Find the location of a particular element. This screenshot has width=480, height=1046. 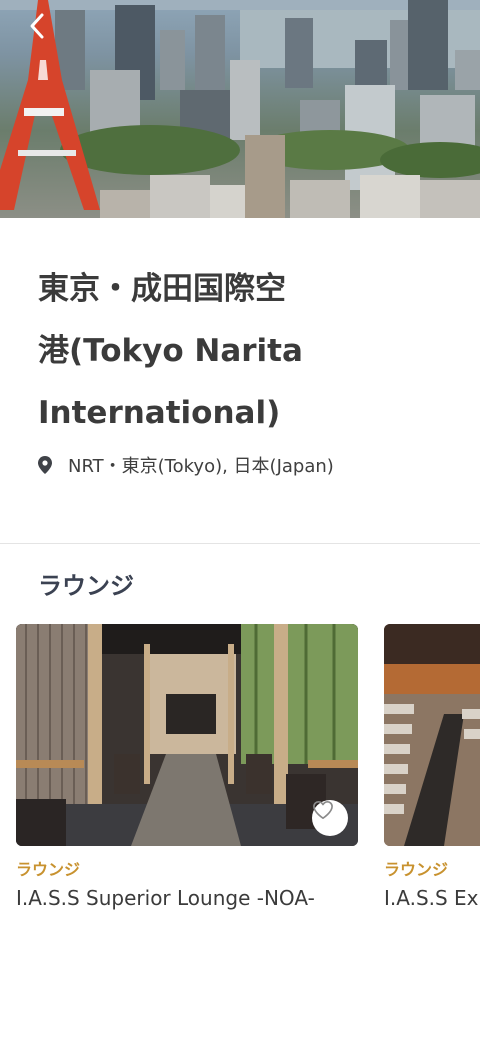

airport-location: NRT・東京(Tokyo), 日本(Japan) is located at coordinates (186, 465).